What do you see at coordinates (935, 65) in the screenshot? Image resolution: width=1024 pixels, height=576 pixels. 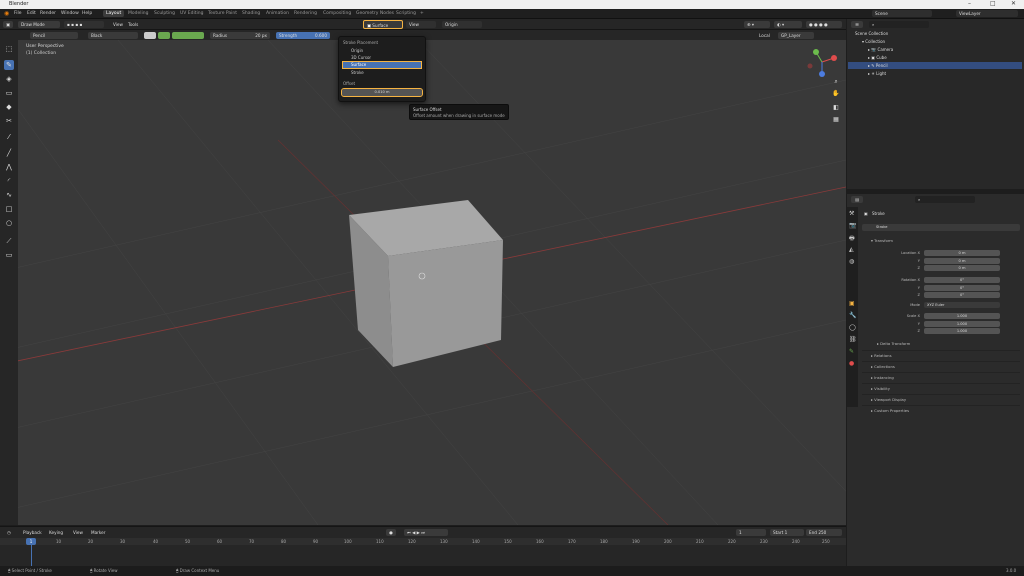 I see `outliner-row-pencil: ▸ ✎ Pencil` at bounding box center [935, 65].